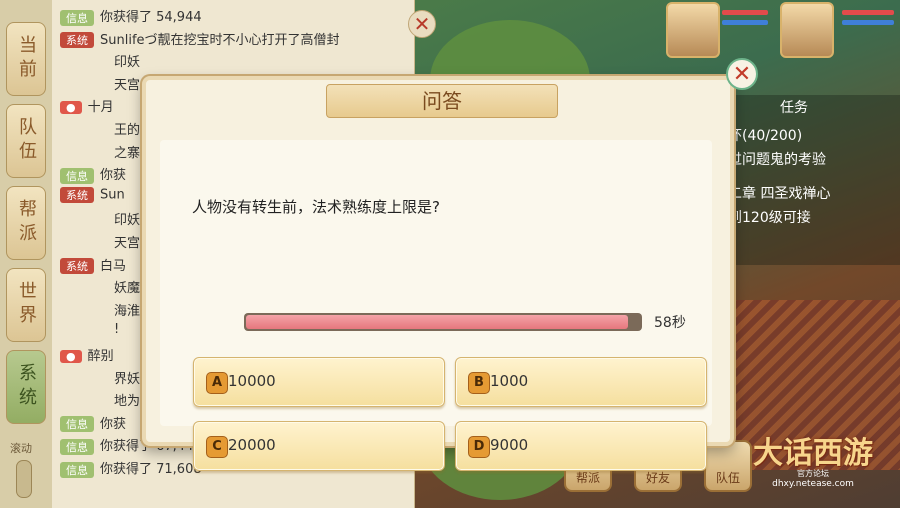 The height and width of the screenshot is (508, 900). Describe the element at coordinates (316, 207) in the screenshot. I see `question-text: 人物没有转生前，法术熟练度上限是?` at that location.